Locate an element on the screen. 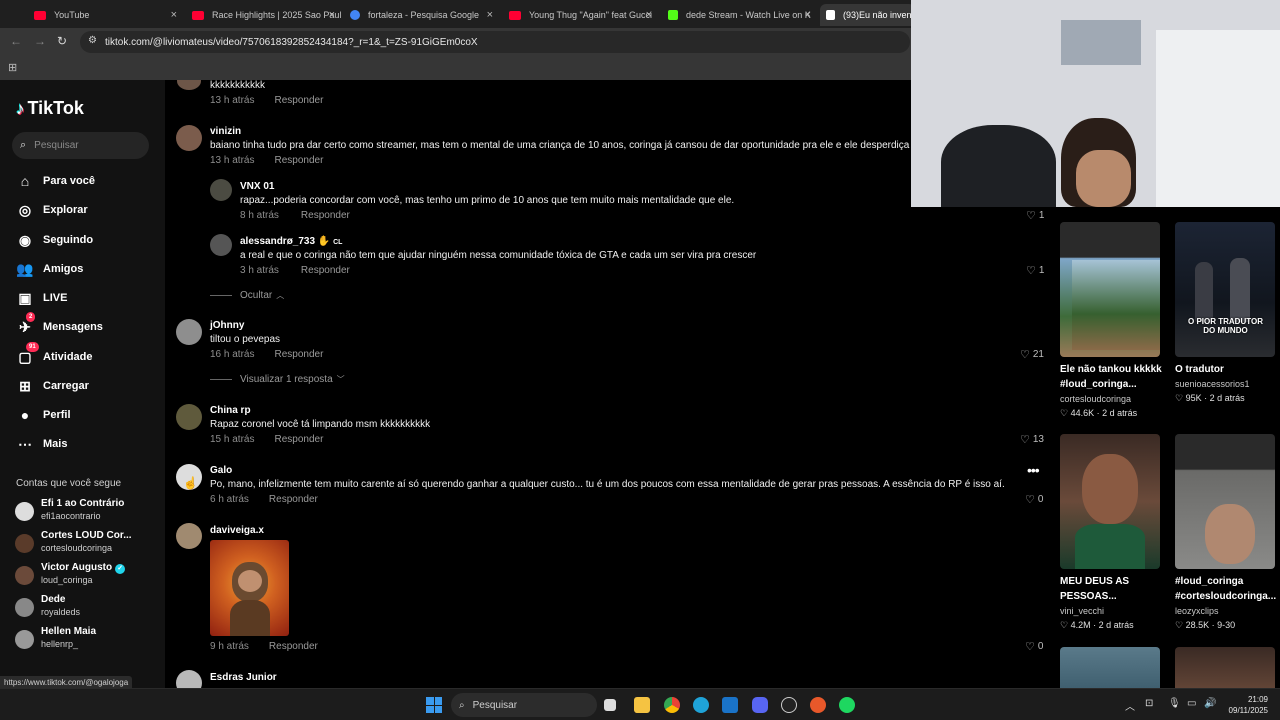 Image resolution: width=1280 pixels, height=720 pixels. comment-username: daviveiga.x is located at coordinates (237, 530).